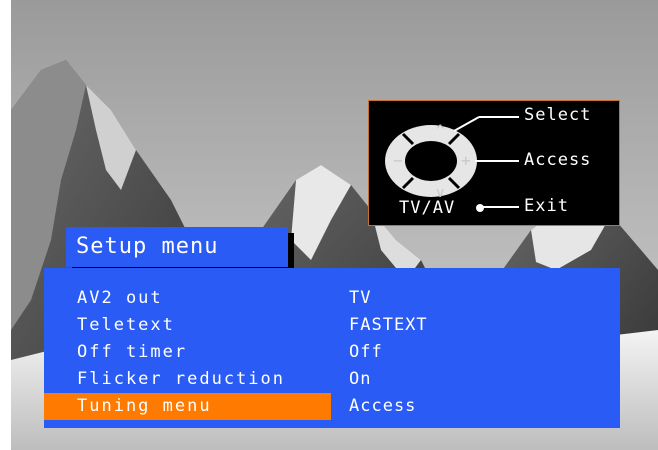  I want to click on menu-item-label: AV2 out, so click(120, 298).